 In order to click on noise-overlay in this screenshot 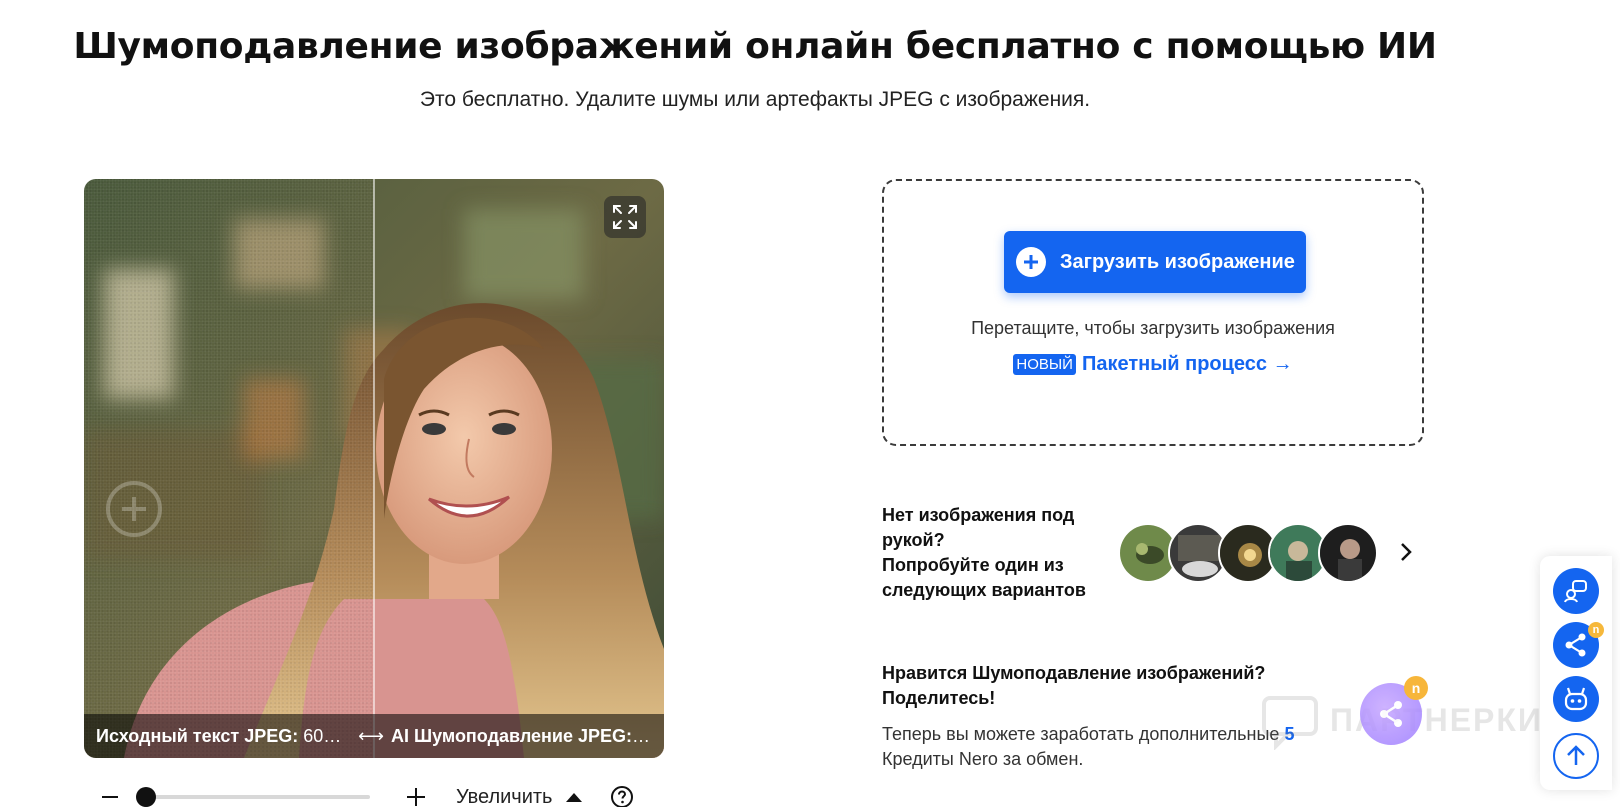, I will do `click(229, 468)`.